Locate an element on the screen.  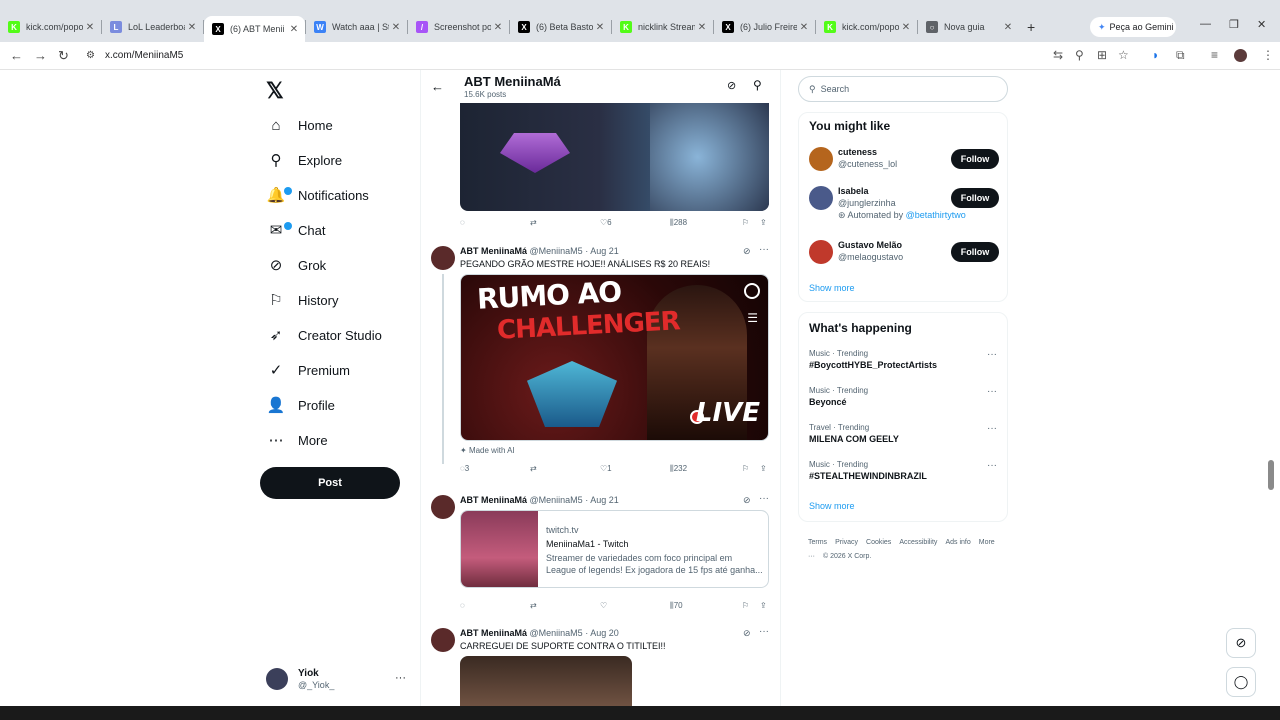
trend-item: Music · Trending #STEALTHEWINDINBRAZIL ··· is located at coordinates (904, 475).